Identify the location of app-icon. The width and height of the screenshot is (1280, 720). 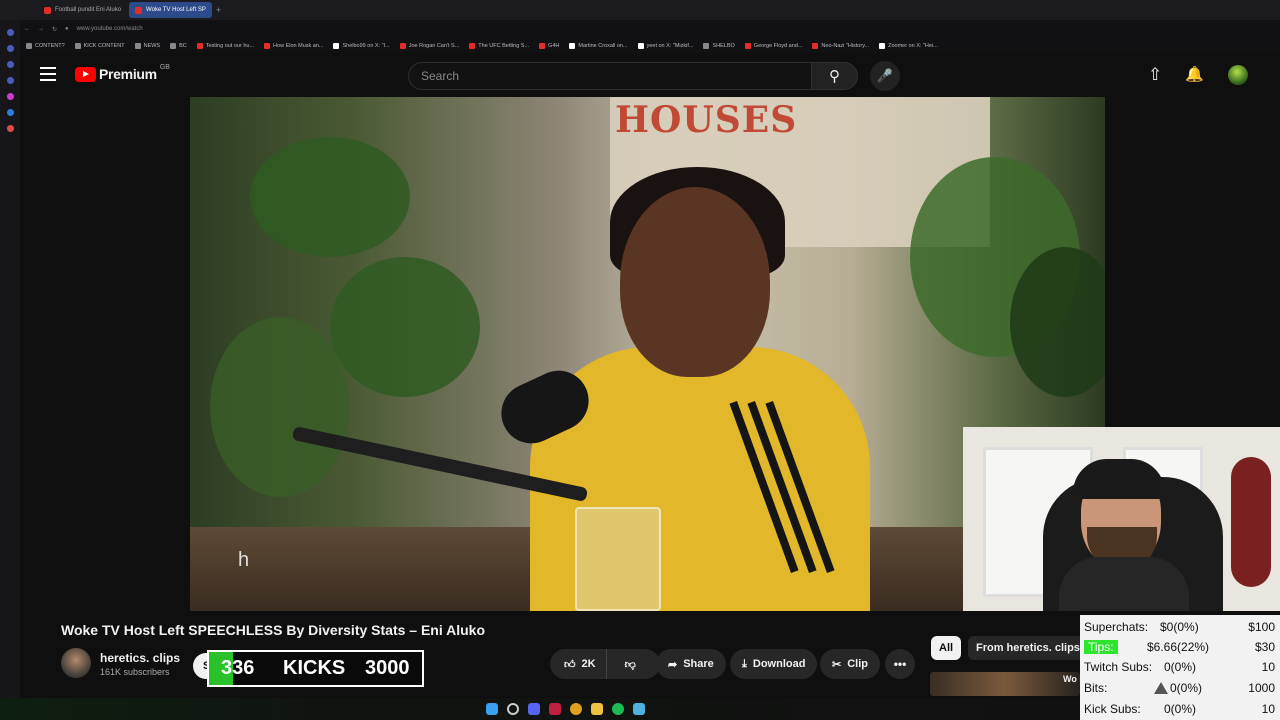
(638, 709).